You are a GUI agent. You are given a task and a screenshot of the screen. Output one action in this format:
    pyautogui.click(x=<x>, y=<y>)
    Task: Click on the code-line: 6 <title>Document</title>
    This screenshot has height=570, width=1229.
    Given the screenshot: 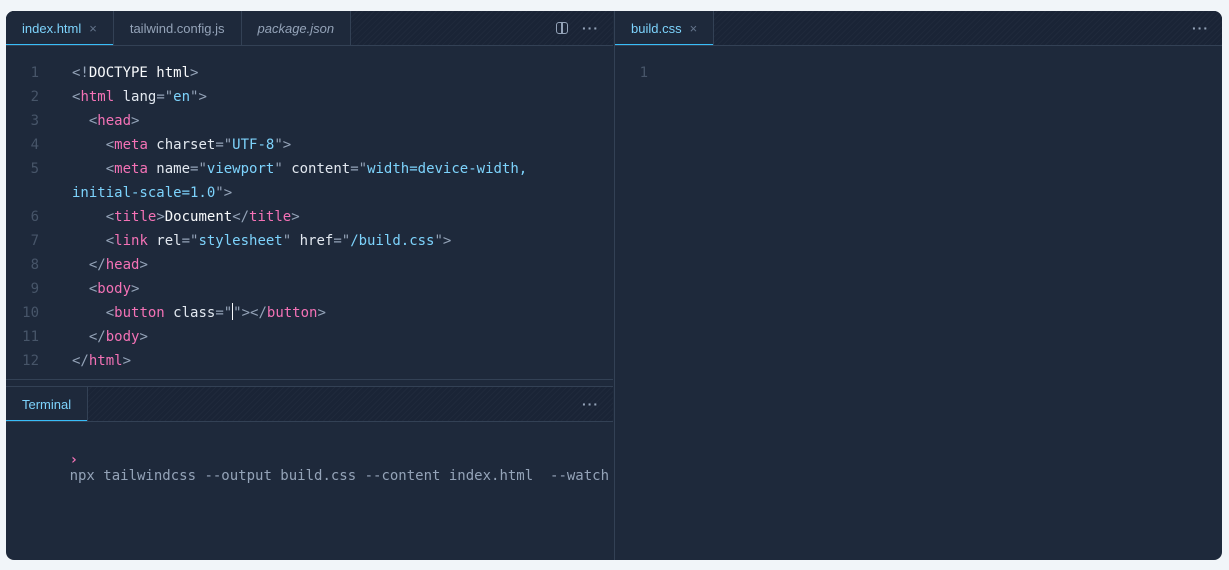 What is the action you would take?
    pyautogui.click(x=309, y=217)
    